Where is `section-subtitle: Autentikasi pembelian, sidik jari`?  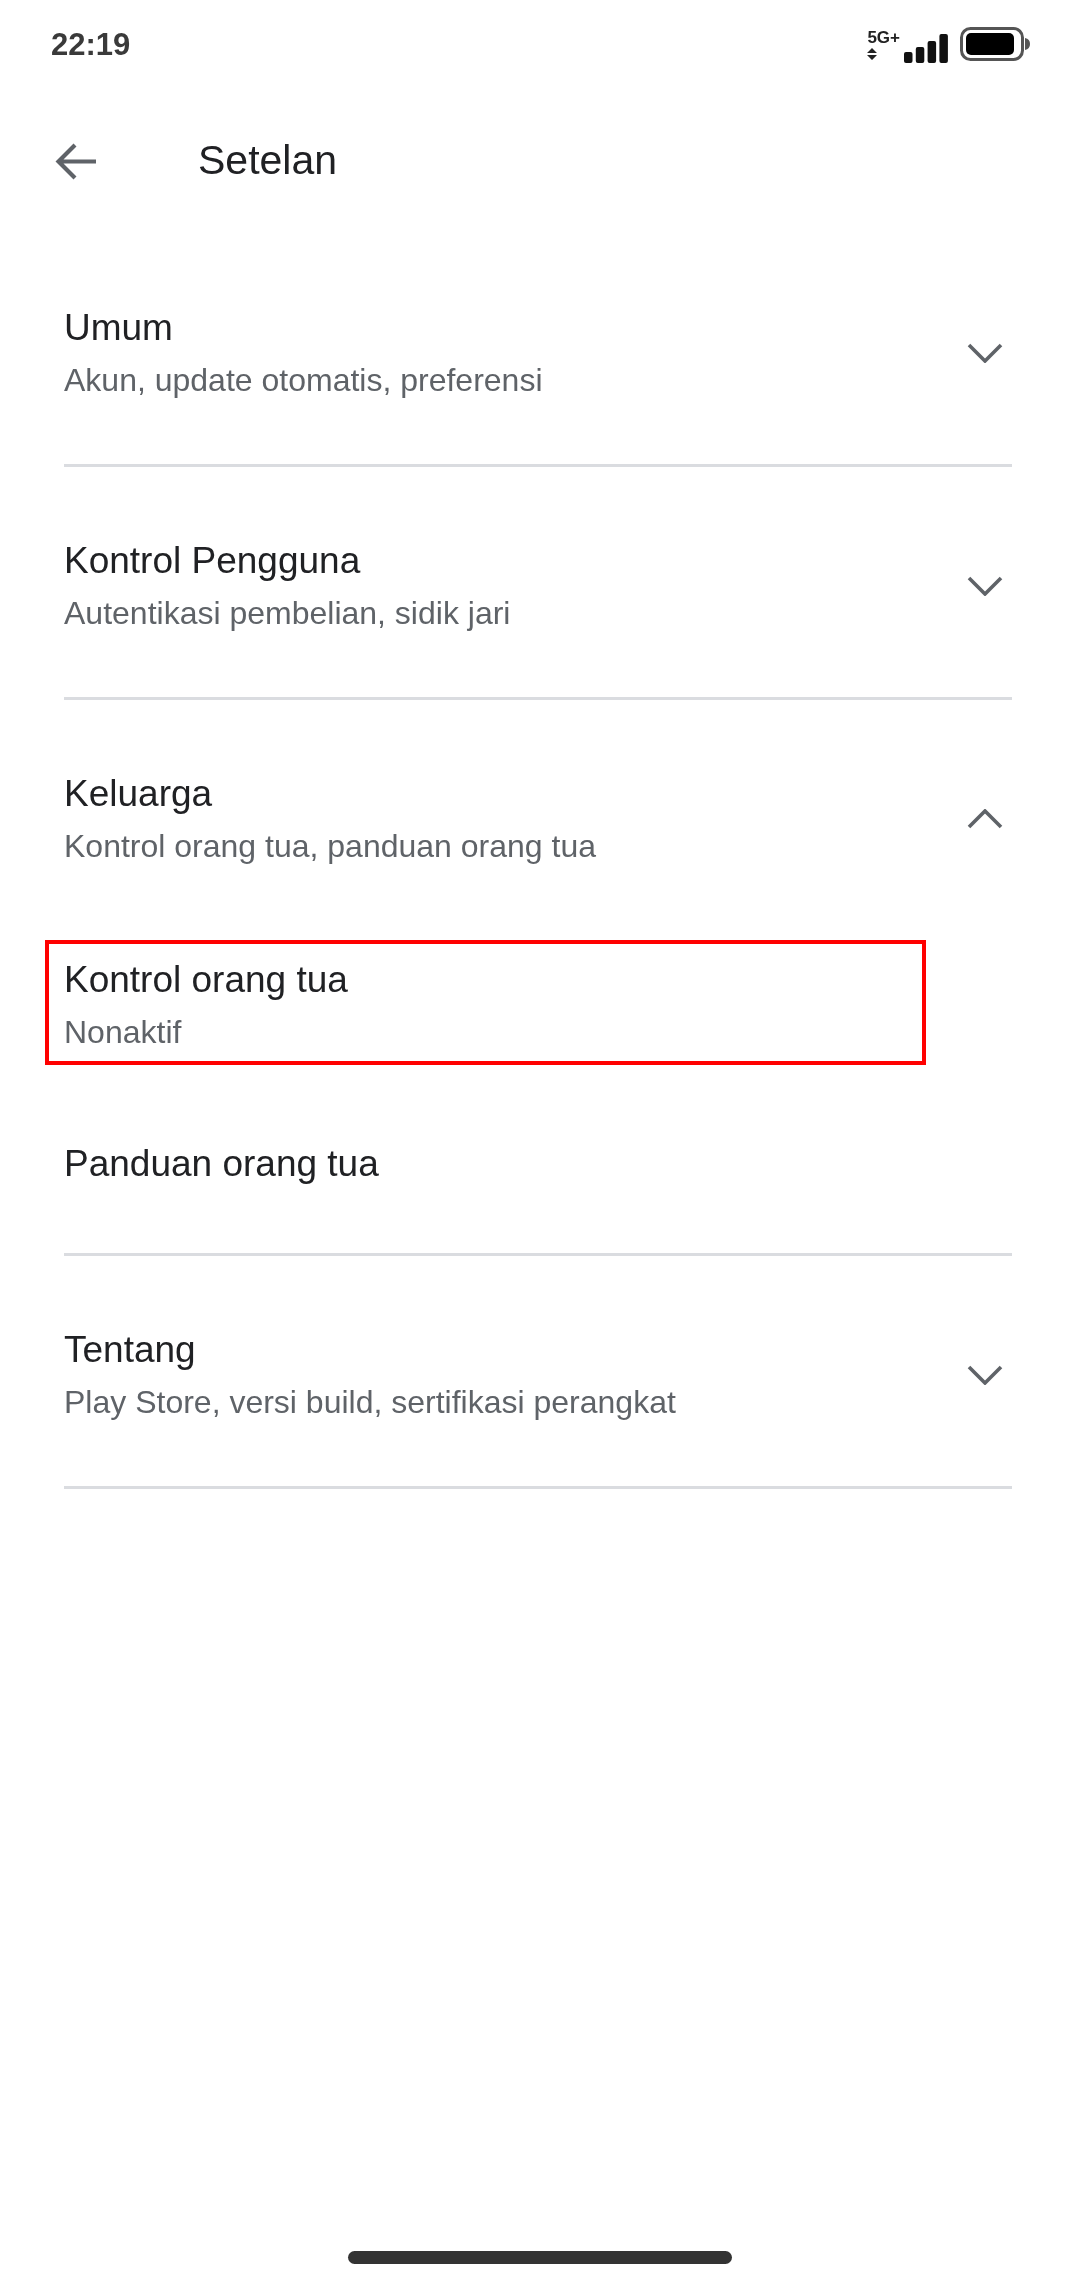 section-subtitle: Autentikasi pembelian, sidik jari is located at coordinates (287, 613).